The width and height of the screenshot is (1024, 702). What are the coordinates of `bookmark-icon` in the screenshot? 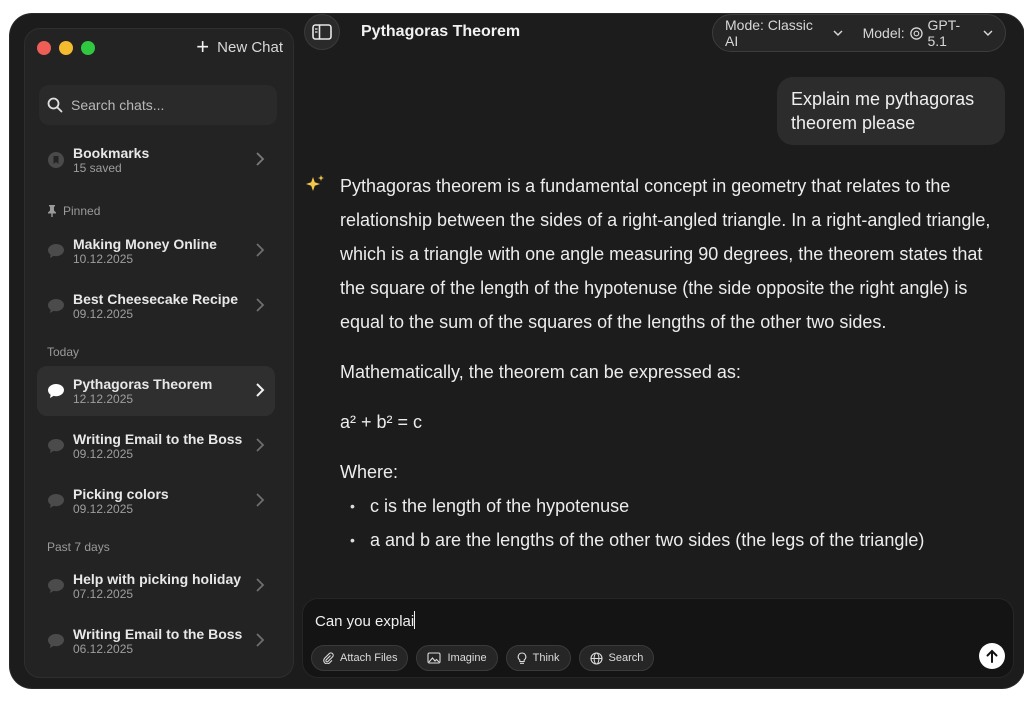 It's located at (56, 160).